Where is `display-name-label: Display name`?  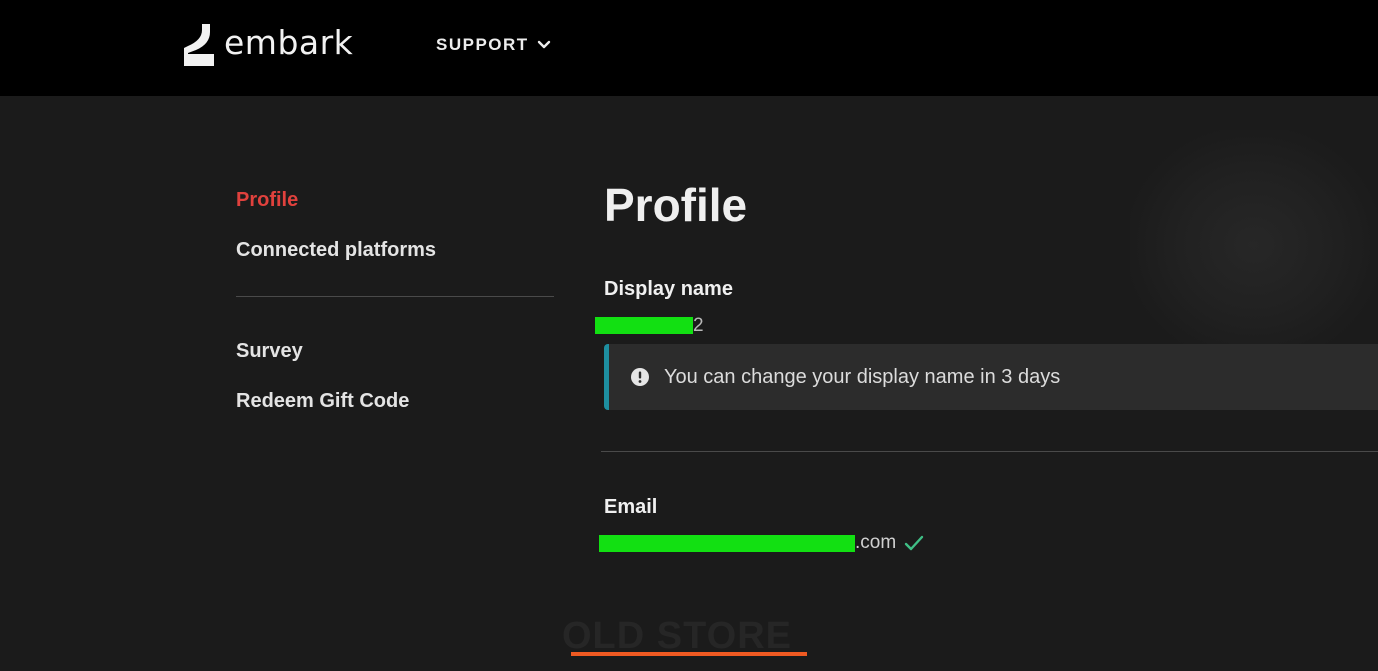
display-name-label: Display name is located at coordinates (668, 289).